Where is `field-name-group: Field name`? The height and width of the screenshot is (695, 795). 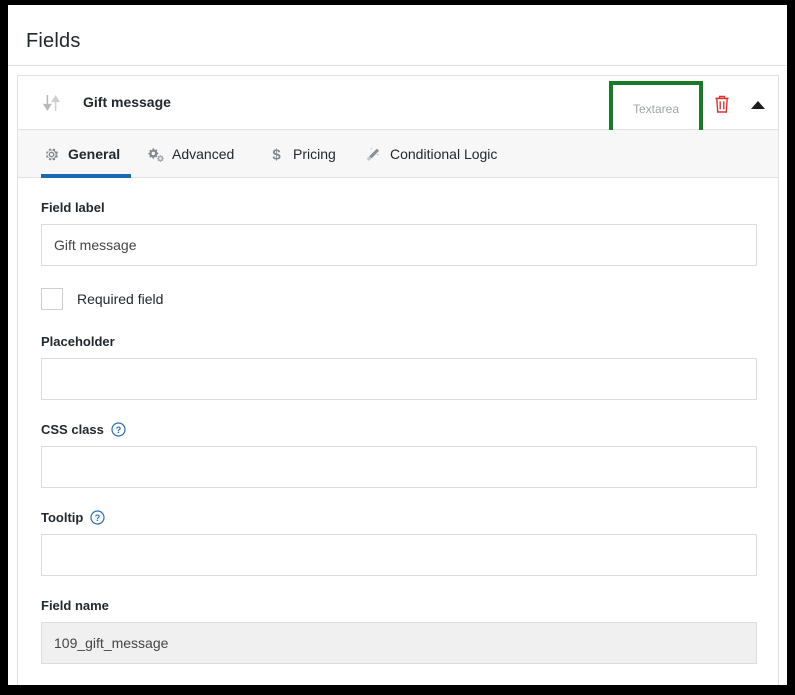
field-name-group: Field name is located at coordinates (399, 631).